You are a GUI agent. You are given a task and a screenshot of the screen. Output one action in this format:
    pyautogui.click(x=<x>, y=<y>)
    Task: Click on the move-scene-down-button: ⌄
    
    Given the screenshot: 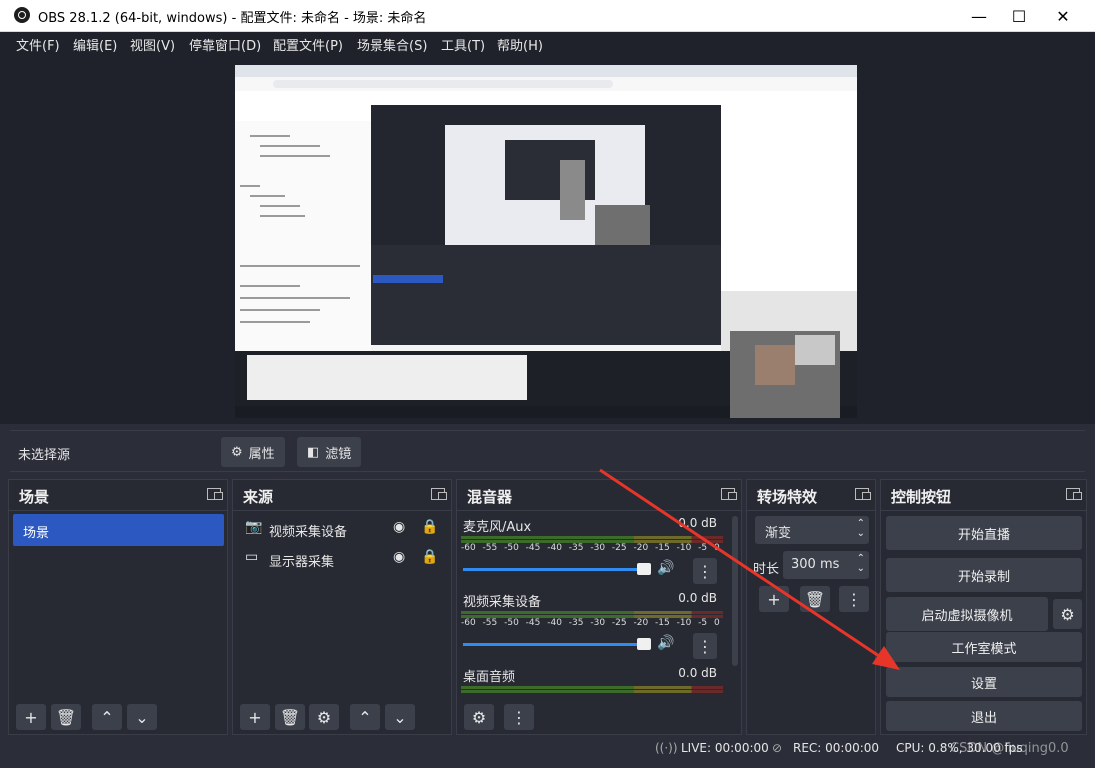 What is the action you would take?
    pyautogui.click(x=142, y=717)
    